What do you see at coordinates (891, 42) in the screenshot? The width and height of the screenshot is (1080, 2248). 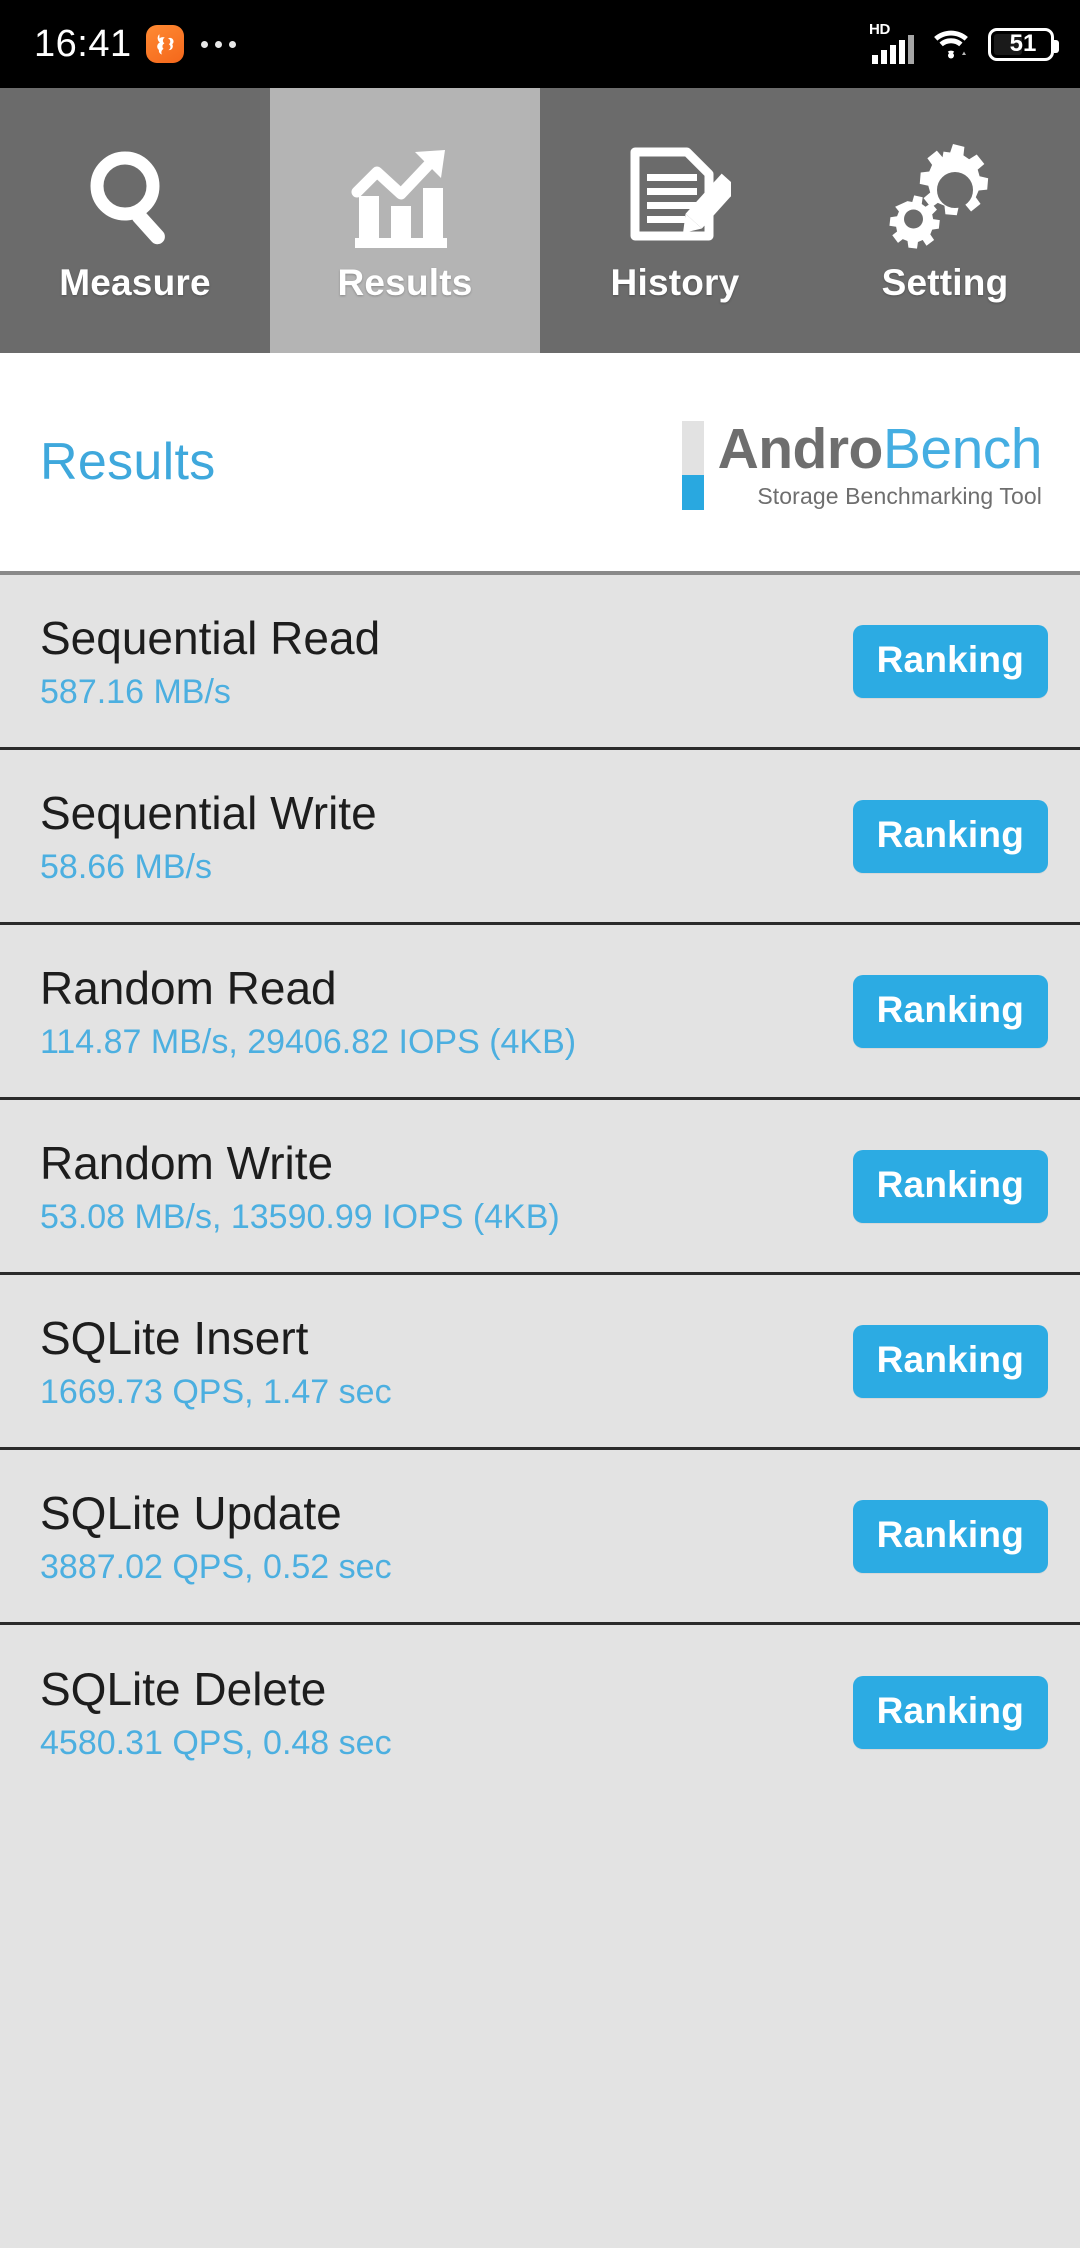 I see `signal-bars-icon: HD` at bounding box center [891, 42].